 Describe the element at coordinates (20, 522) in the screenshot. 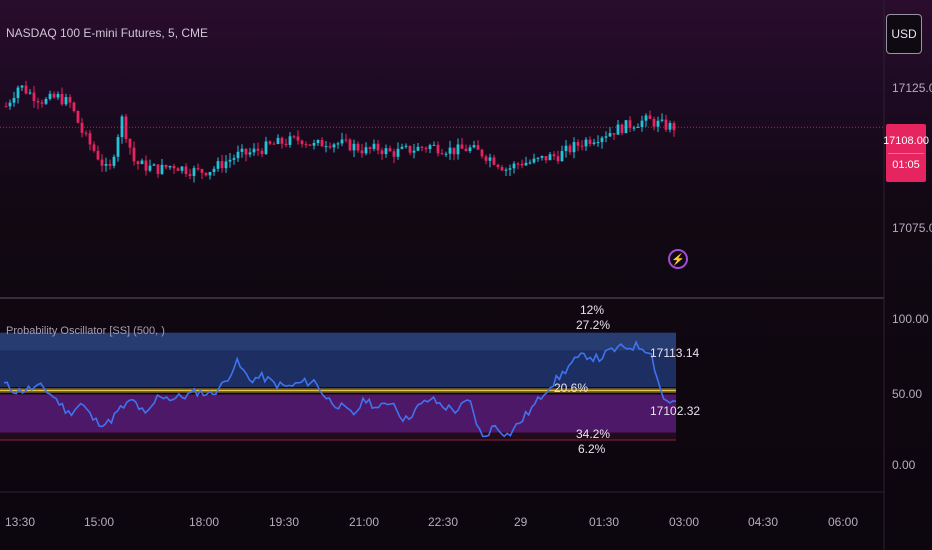

I see `time-label-0: 13:30` at that location.